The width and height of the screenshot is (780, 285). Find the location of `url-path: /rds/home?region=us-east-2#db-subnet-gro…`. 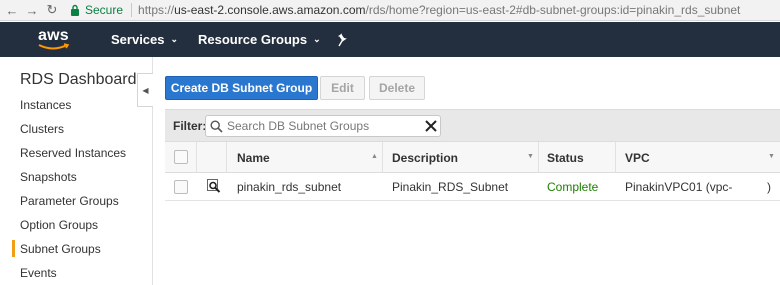

url-path: /rds/home?region=us-east-2#db-subnet-gro… is located at coordinates (553, 10).